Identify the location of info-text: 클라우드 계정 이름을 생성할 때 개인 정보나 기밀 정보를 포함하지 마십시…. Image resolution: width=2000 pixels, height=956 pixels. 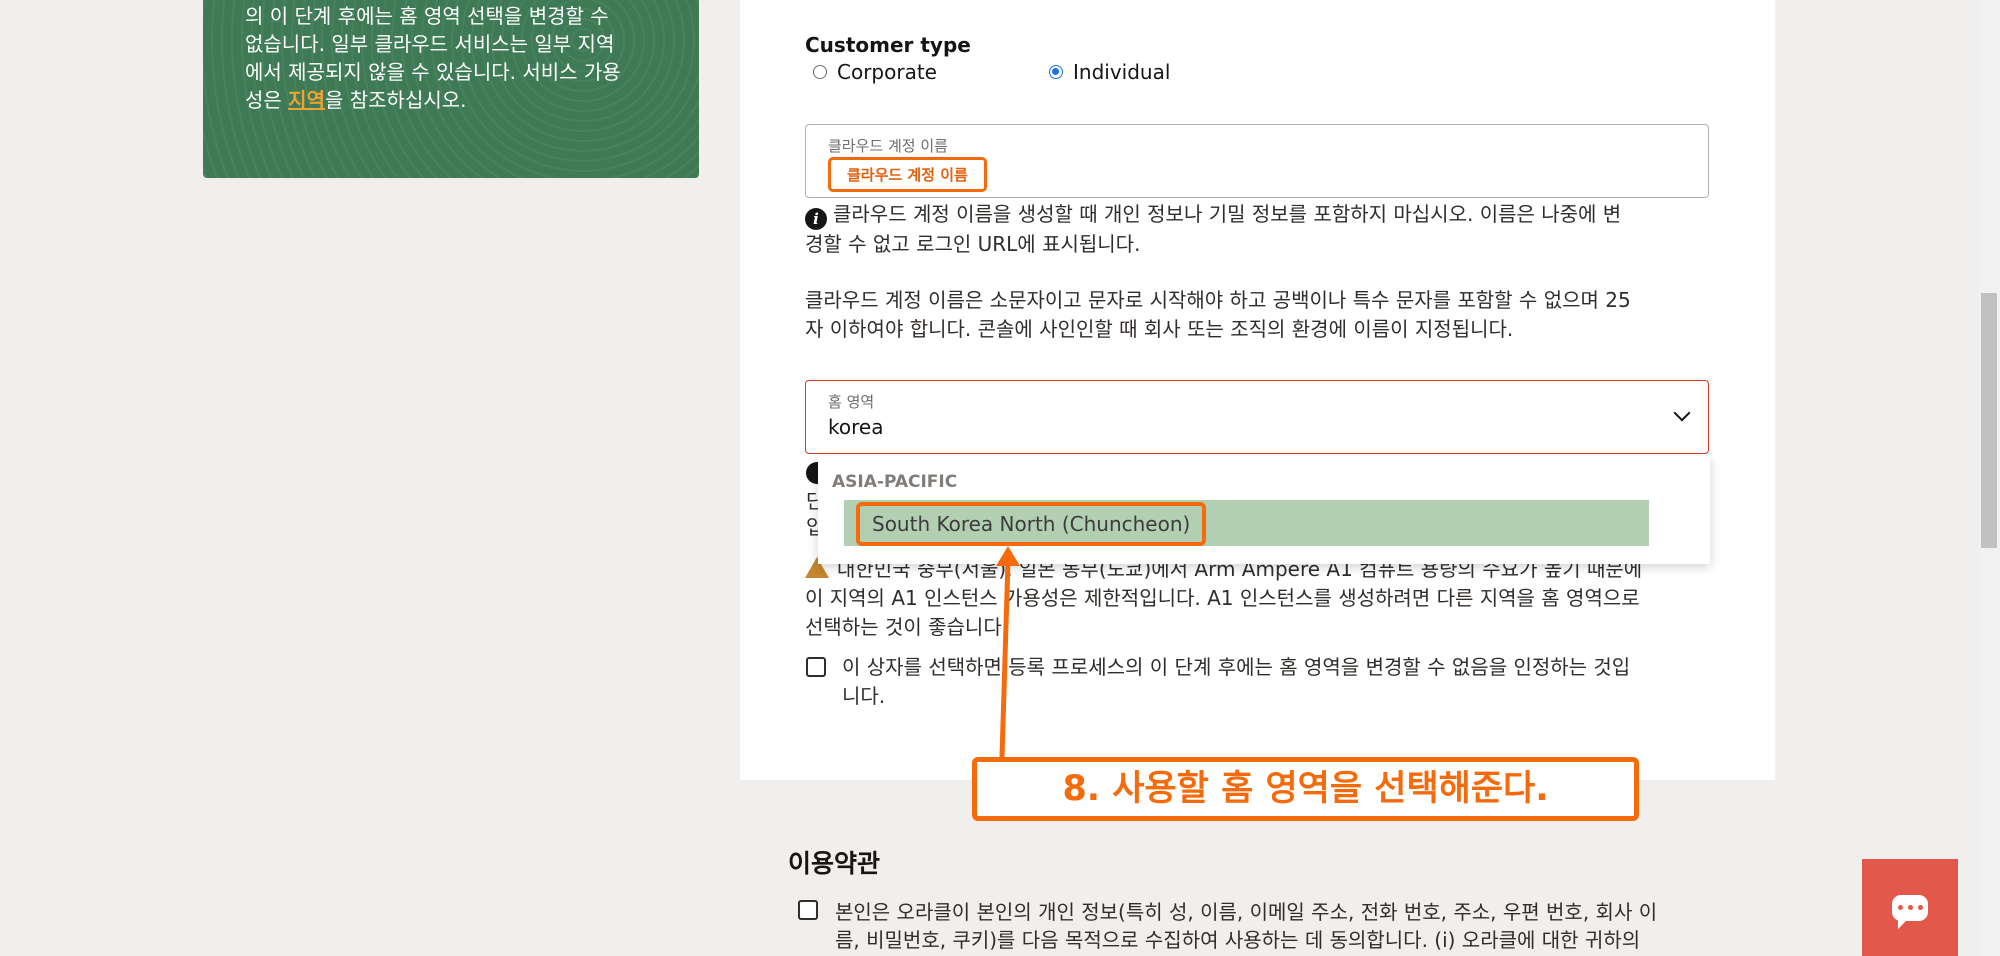
(1227, 214).